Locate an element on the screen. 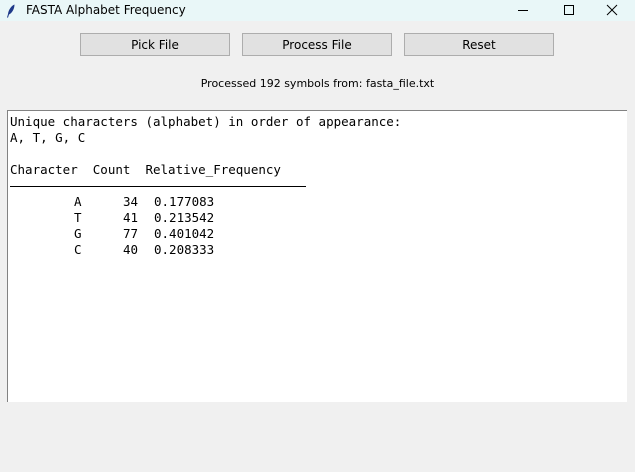  close-button is located at coordinates (612, 10).